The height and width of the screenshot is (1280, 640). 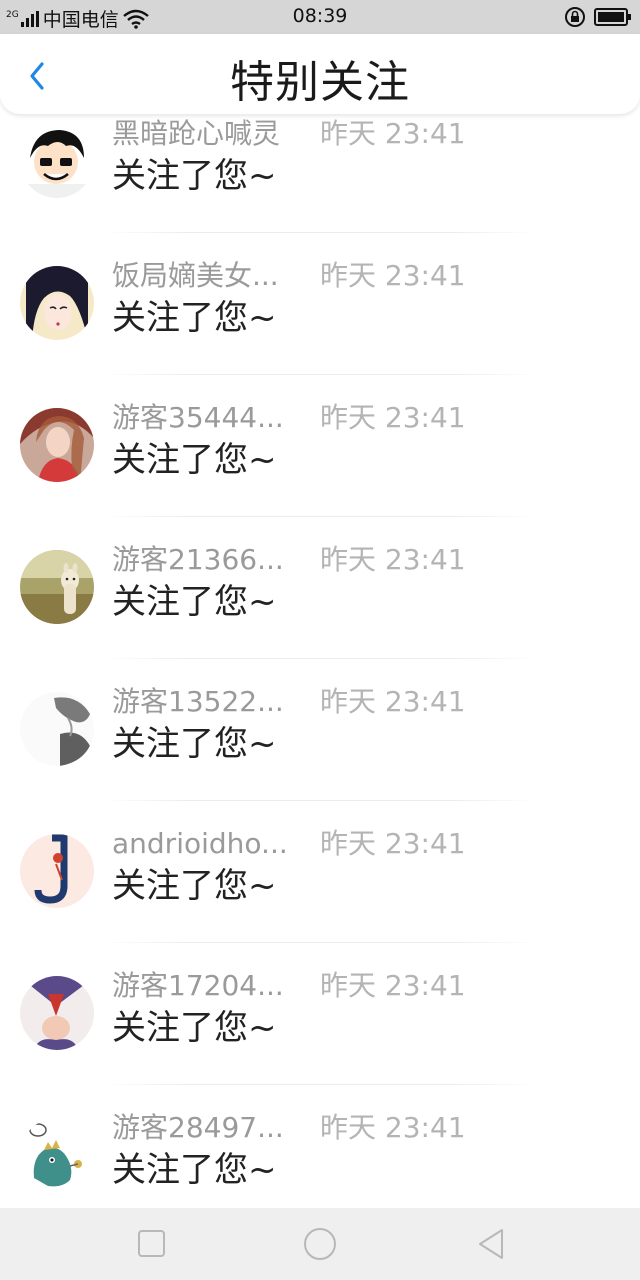 I want to click on cartoon-boy-avatar, so click(x=57, y=161).